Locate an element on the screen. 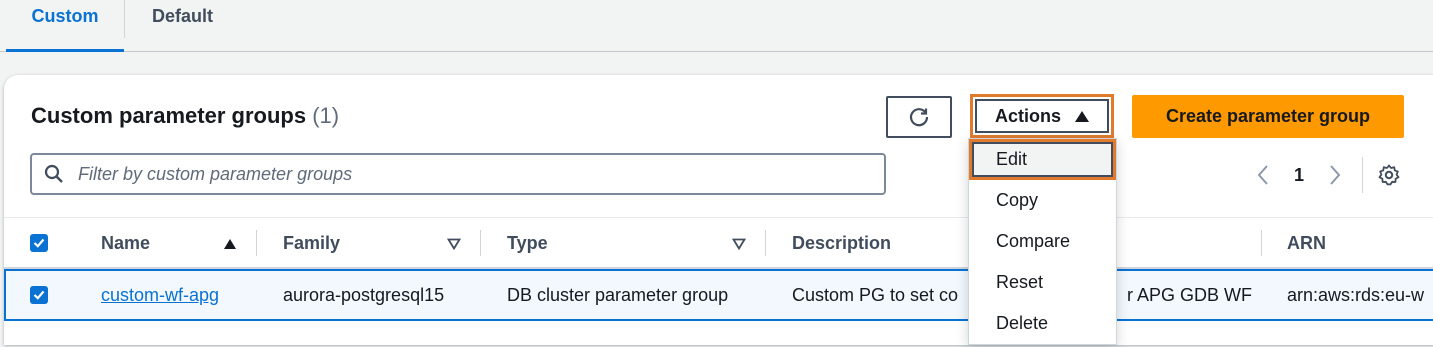 Image resolution: width=1433 pixels, height=347 pixels. column-header-type: Type is located at coordinates (527, 243).